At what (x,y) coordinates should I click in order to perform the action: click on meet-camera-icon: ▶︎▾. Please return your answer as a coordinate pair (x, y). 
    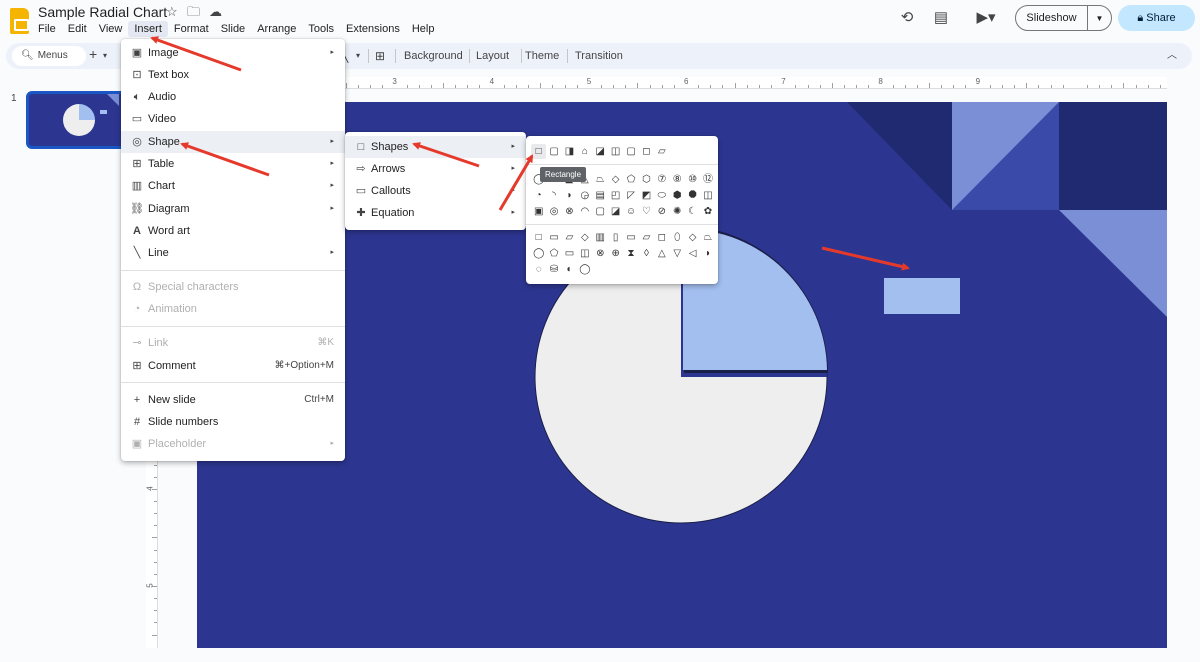
    Looking at the image, I should click on (986, 18).